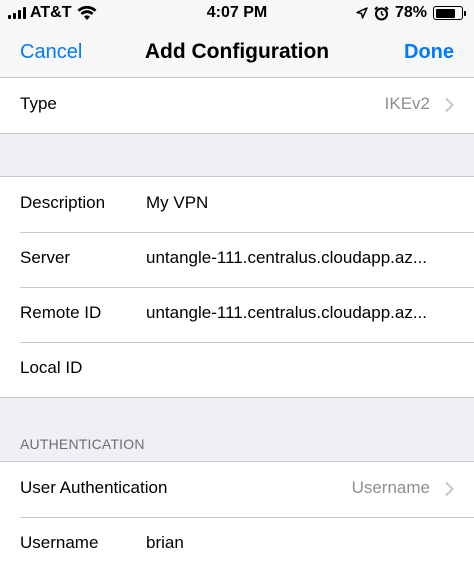 Image resolution: width=474 pixels, height=567 pixels. Describe the element at coordinates (63, 202) in the screenshot. I see `description-label: Description` at that location.